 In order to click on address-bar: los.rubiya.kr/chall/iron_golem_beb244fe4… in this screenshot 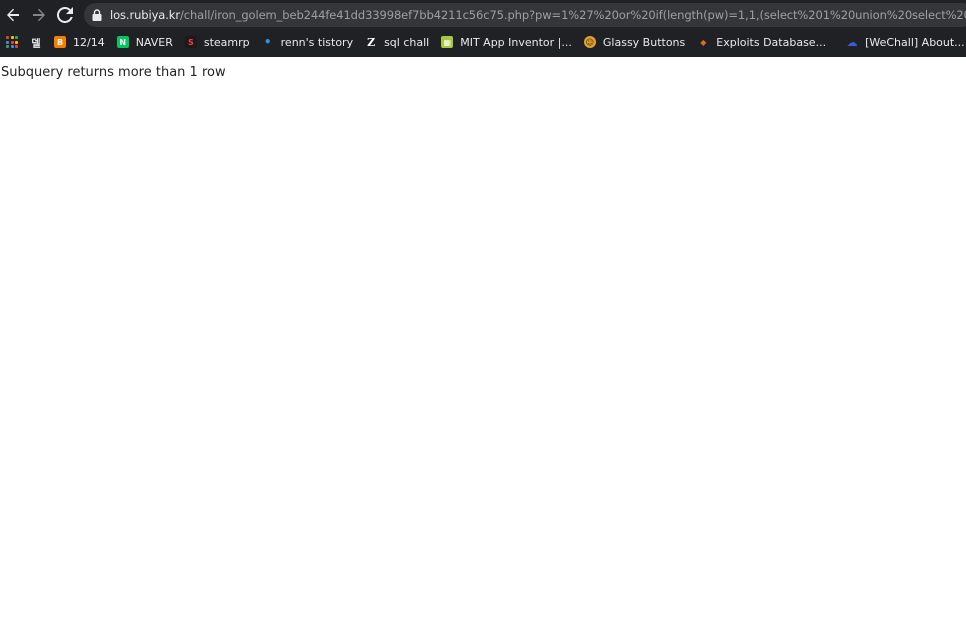, I will do `click(525, 15)`.